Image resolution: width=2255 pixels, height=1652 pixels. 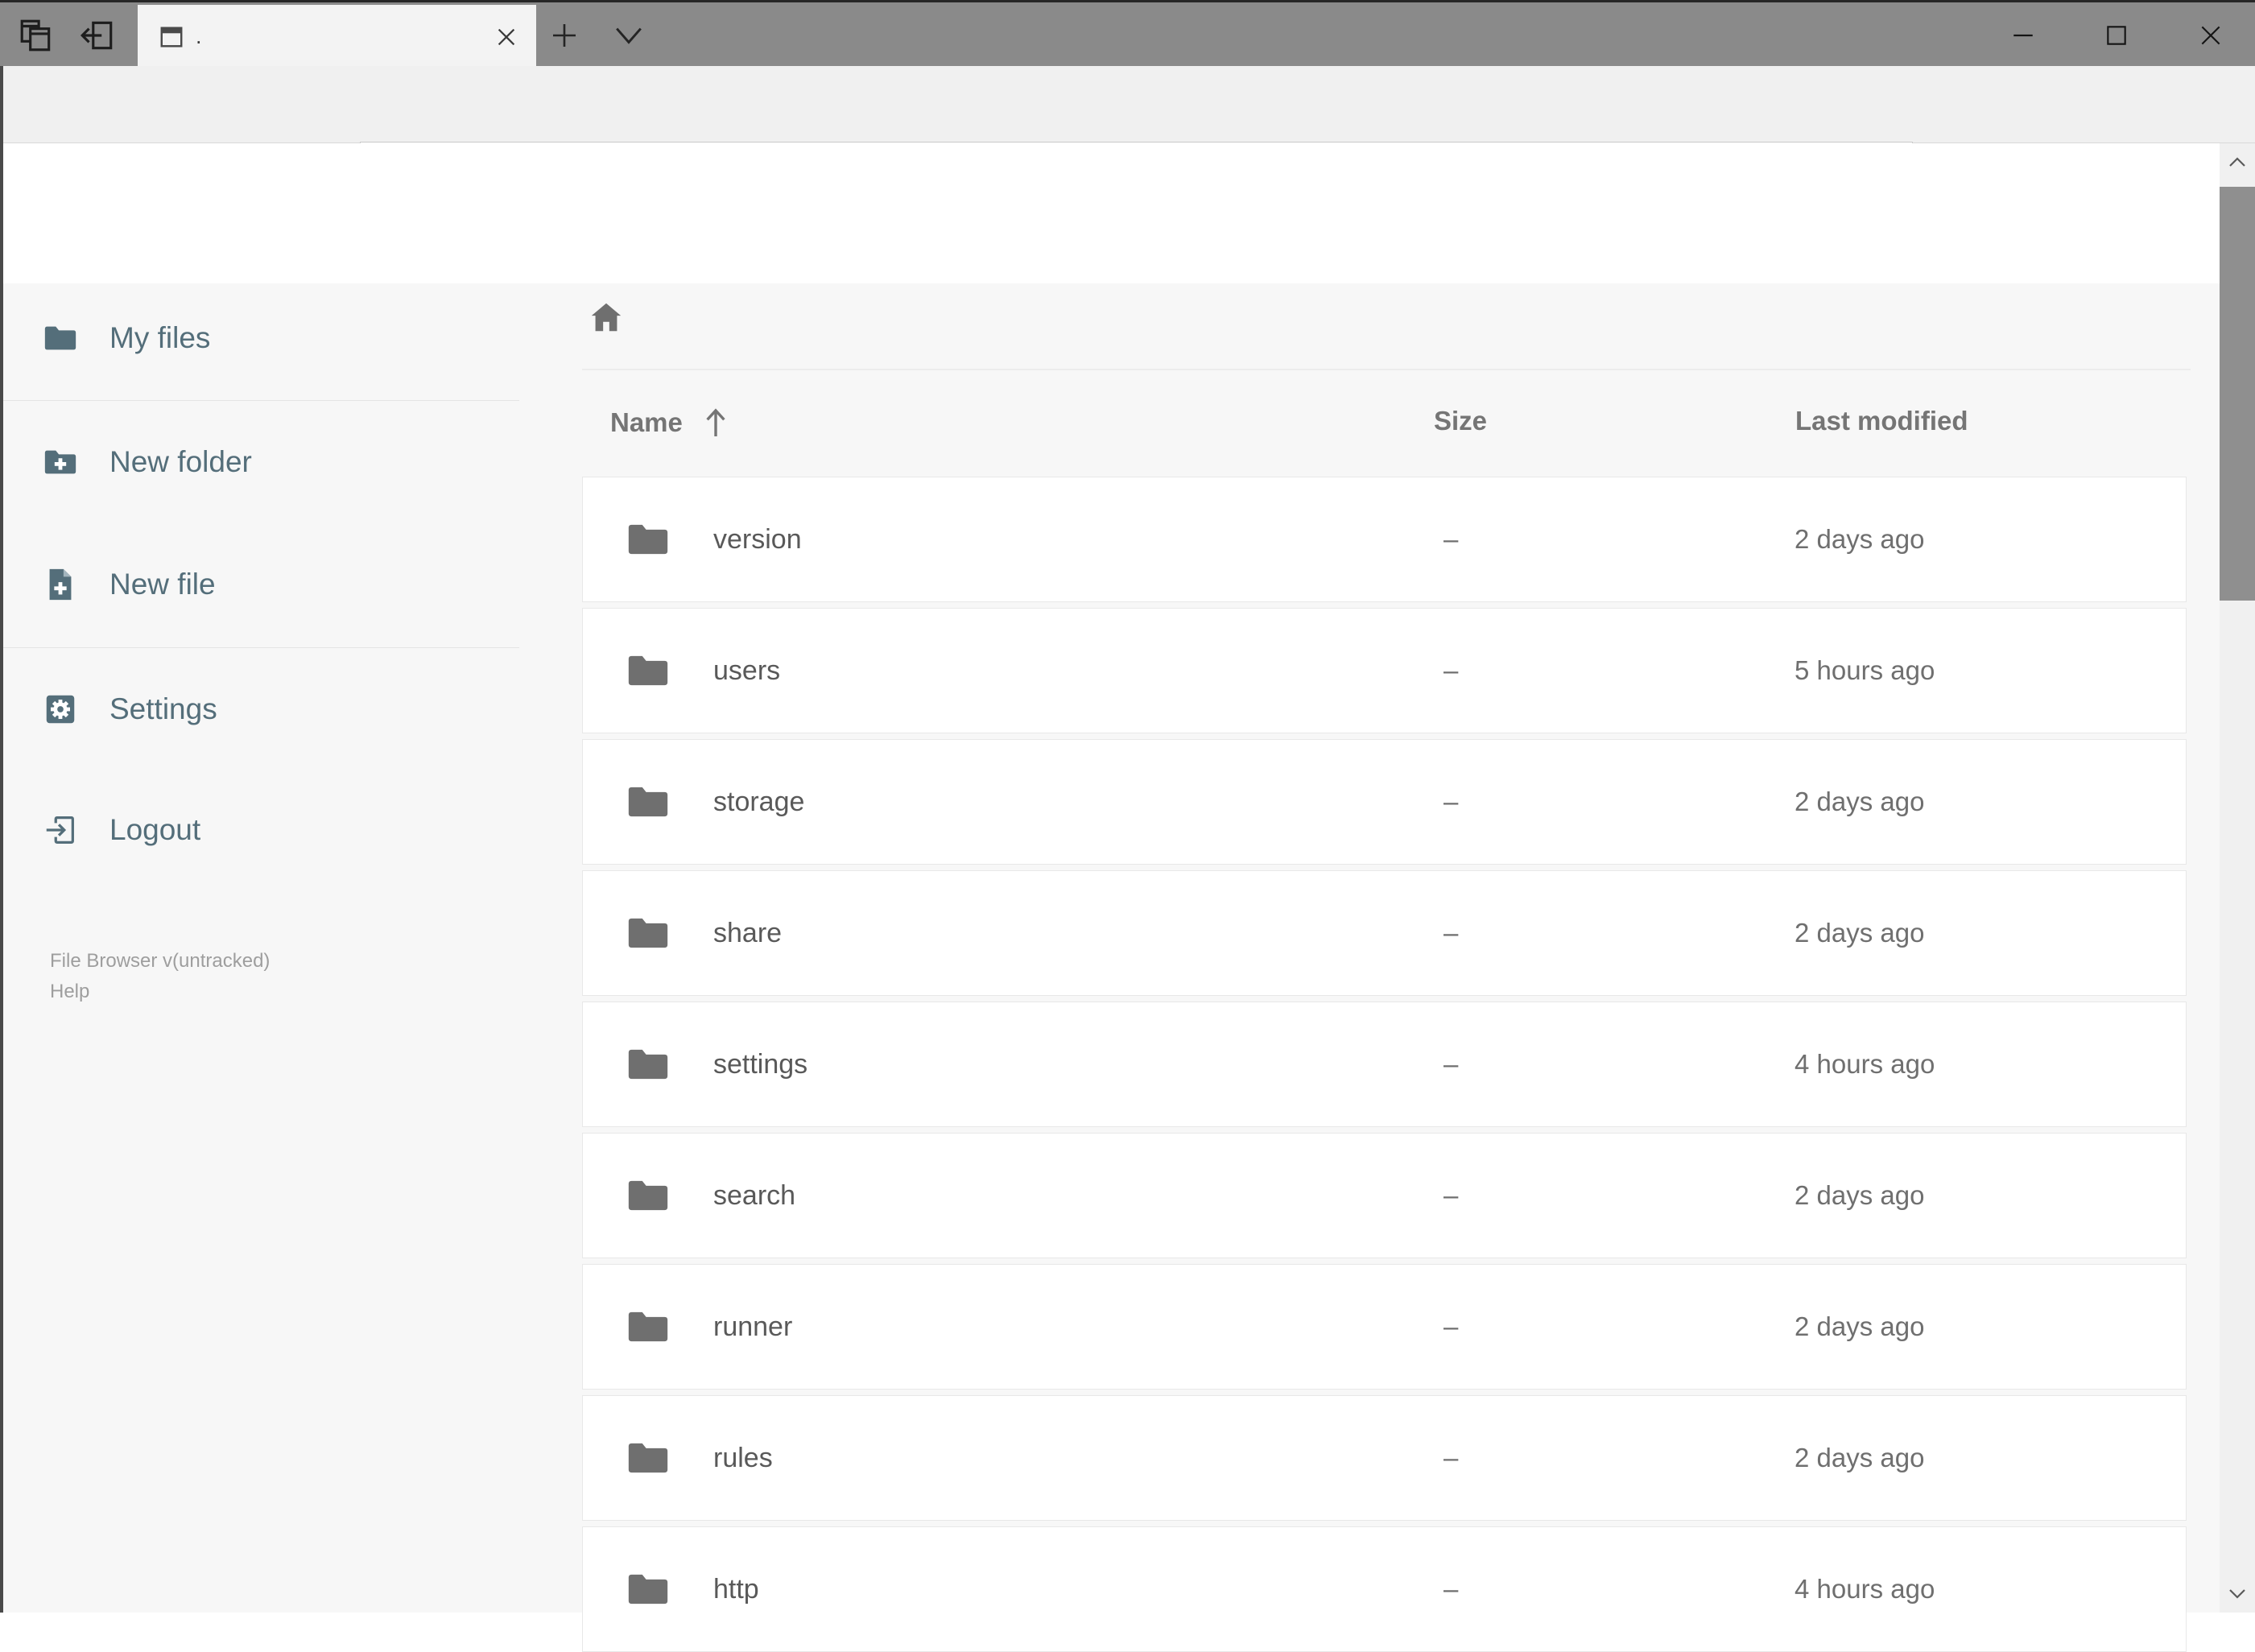 I want to click on file-name: settings, so click(x=760, y=1064).